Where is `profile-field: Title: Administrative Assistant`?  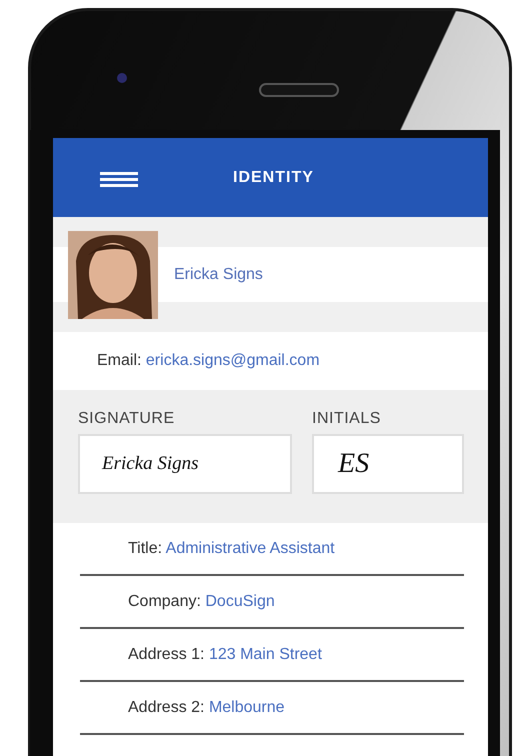
profile-field: Title: Administrative Assistant is located at coordinates (231, 549).